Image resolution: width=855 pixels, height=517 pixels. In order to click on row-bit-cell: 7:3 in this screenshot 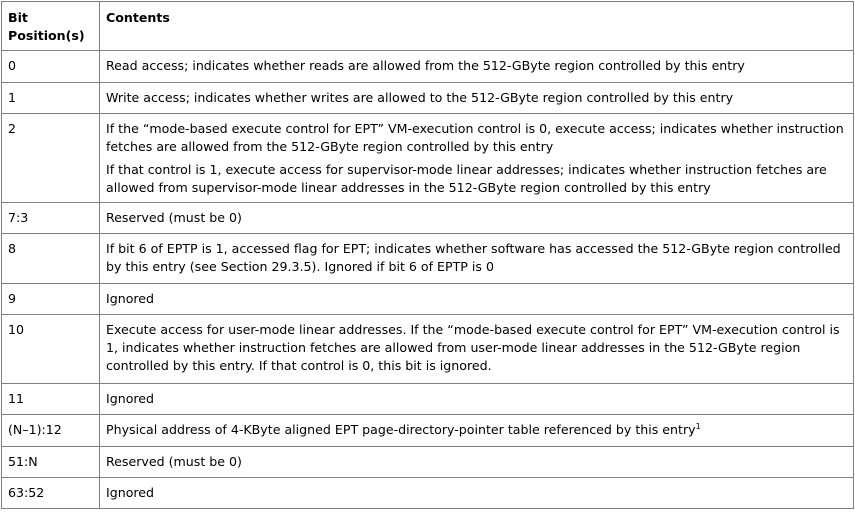, I will do `click(50, 218)`.